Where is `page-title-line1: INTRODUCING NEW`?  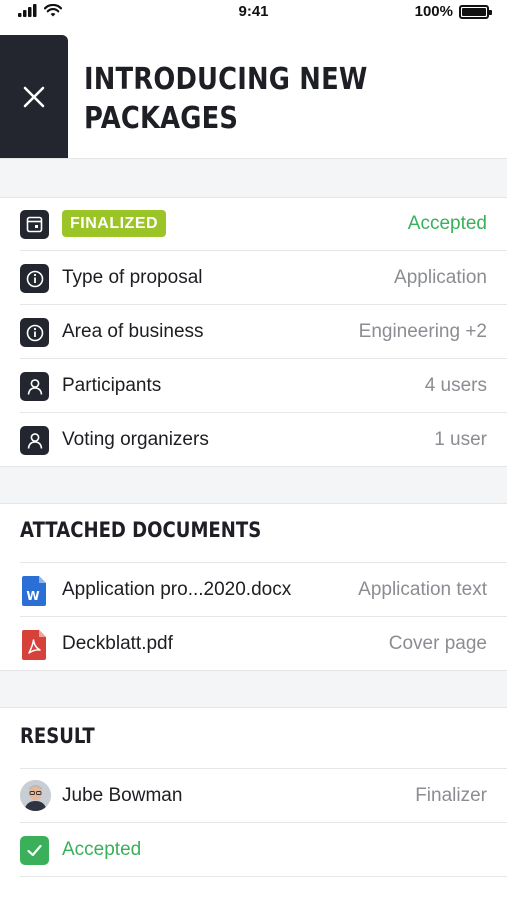
page-title-line1: INTRODUCING NEW is located at coordinates (226, 79).